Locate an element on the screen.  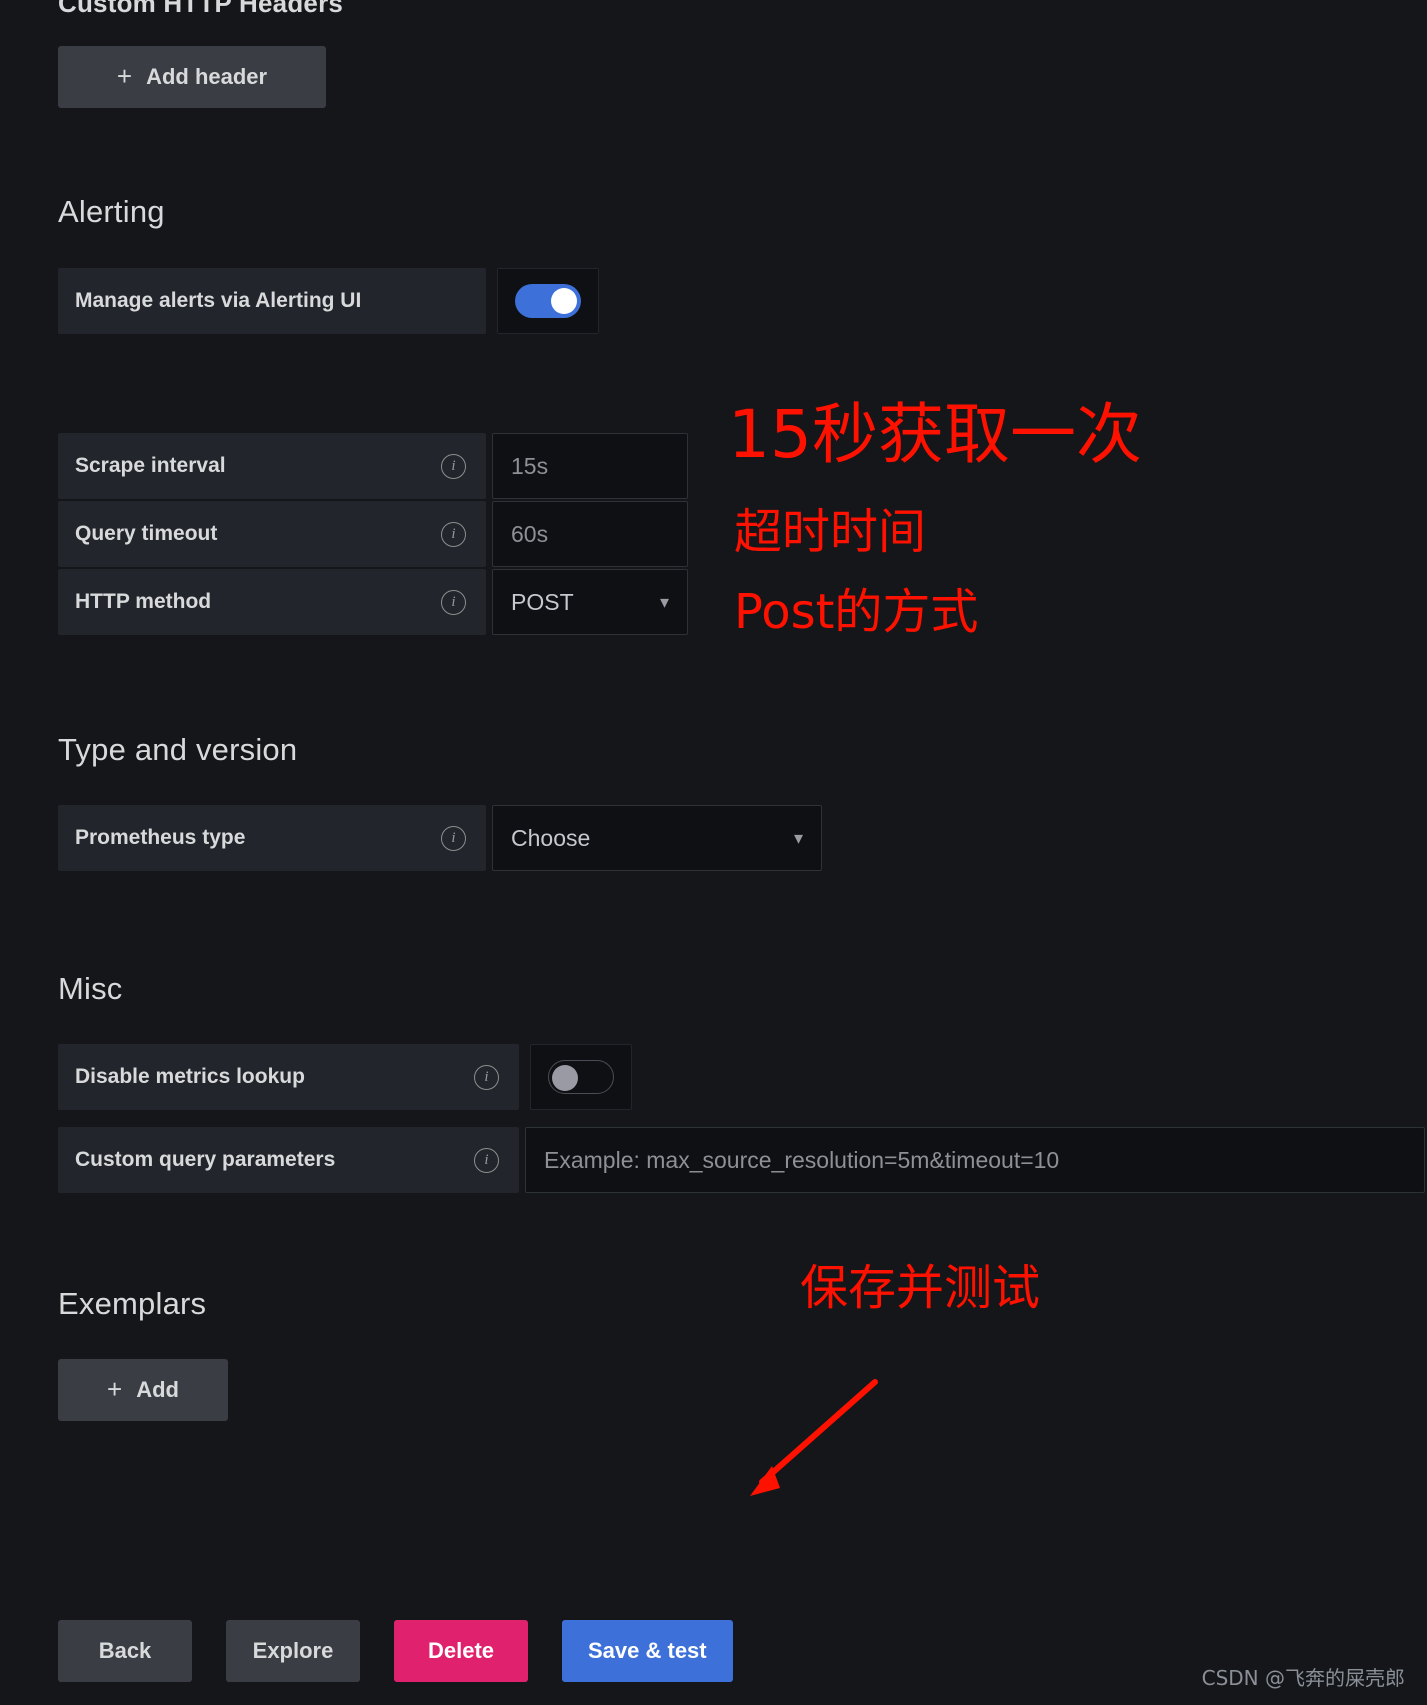
toggle-switch-off is located at coordinates (581, 1077).